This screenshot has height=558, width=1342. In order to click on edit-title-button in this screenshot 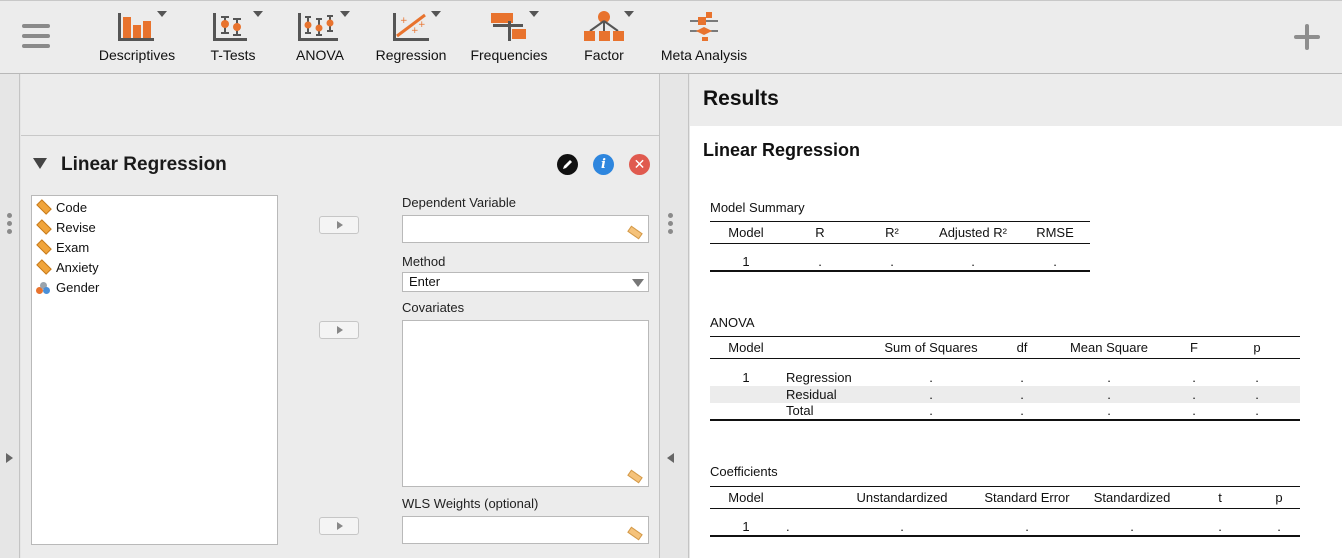, I will do `click(567, 164)`.